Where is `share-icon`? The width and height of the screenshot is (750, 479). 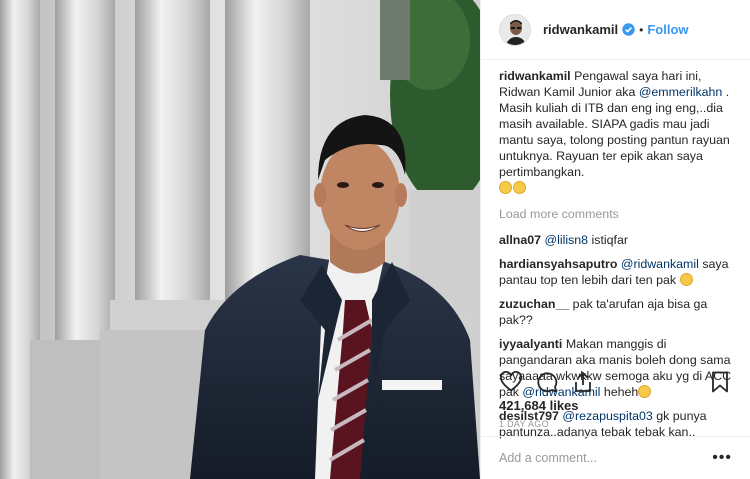
share-icon is located at coordinates (583, 382).